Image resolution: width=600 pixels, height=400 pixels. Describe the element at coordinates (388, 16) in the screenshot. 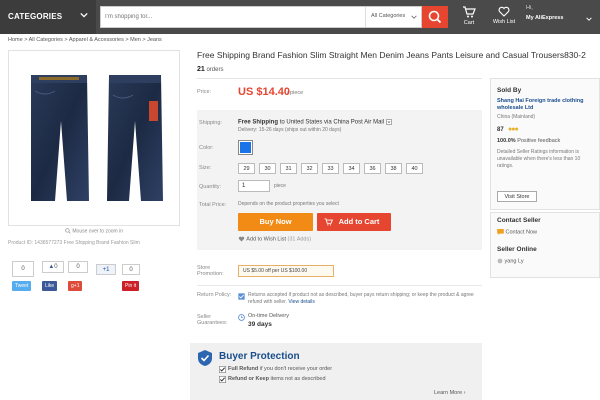

I see `search-category-label: All Categories` at that location.